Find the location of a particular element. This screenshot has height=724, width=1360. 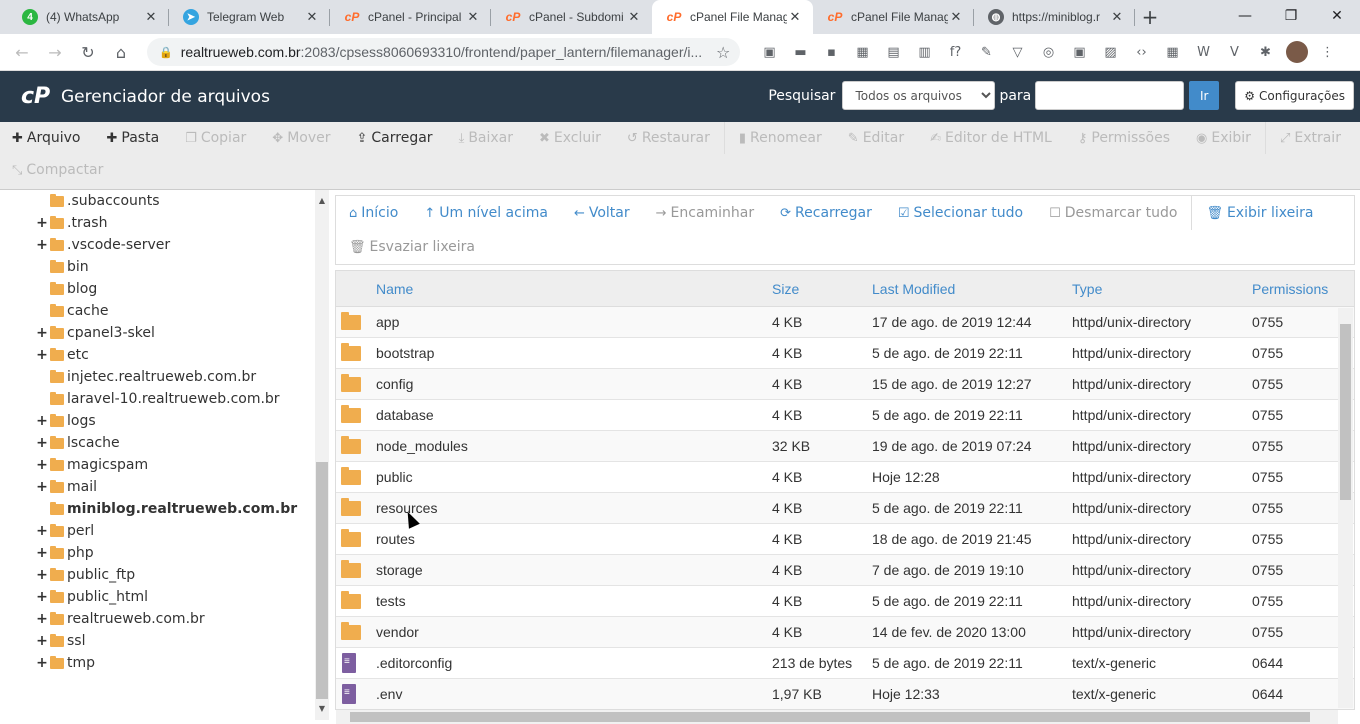

tree-item: + etc is located at coordinates (62, 355).